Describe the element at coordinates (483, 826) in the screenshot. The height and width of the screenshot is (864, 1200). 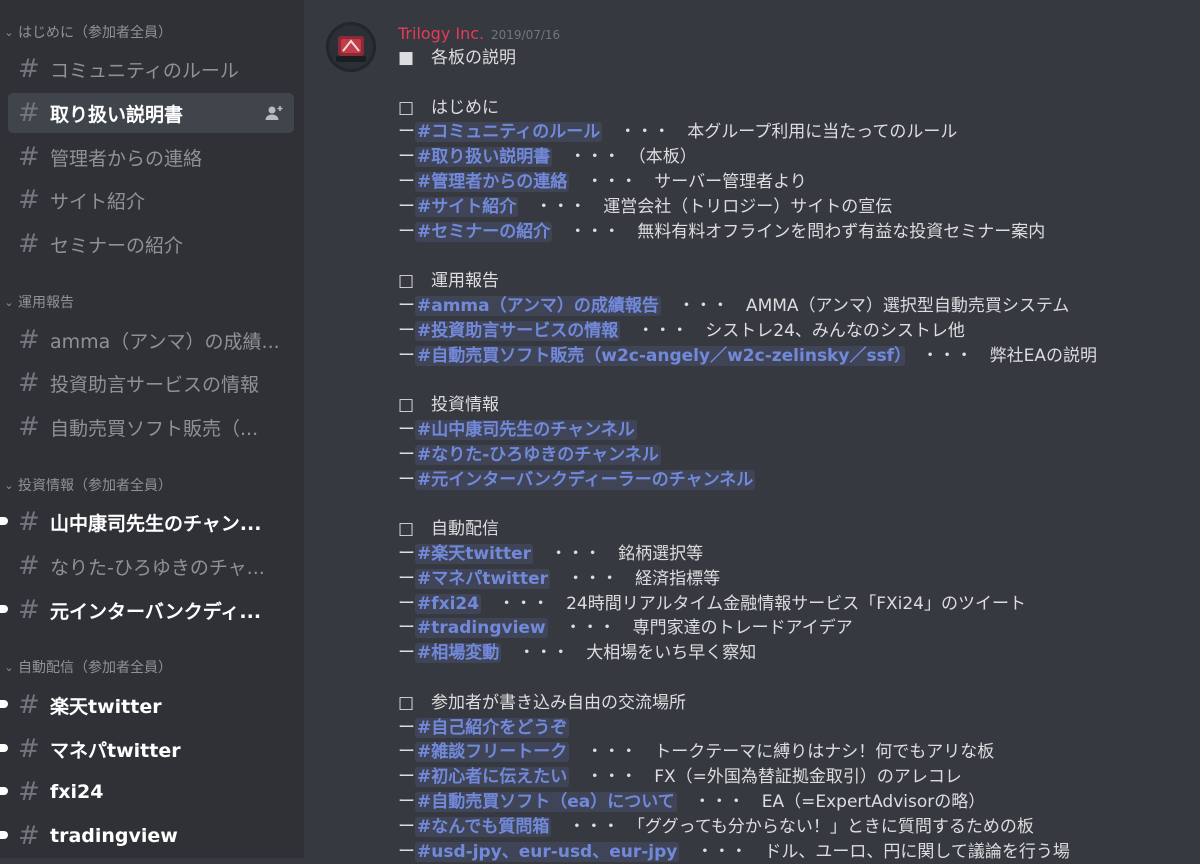
I see `channel-mention-link: #なんでも質問箱` at that location.